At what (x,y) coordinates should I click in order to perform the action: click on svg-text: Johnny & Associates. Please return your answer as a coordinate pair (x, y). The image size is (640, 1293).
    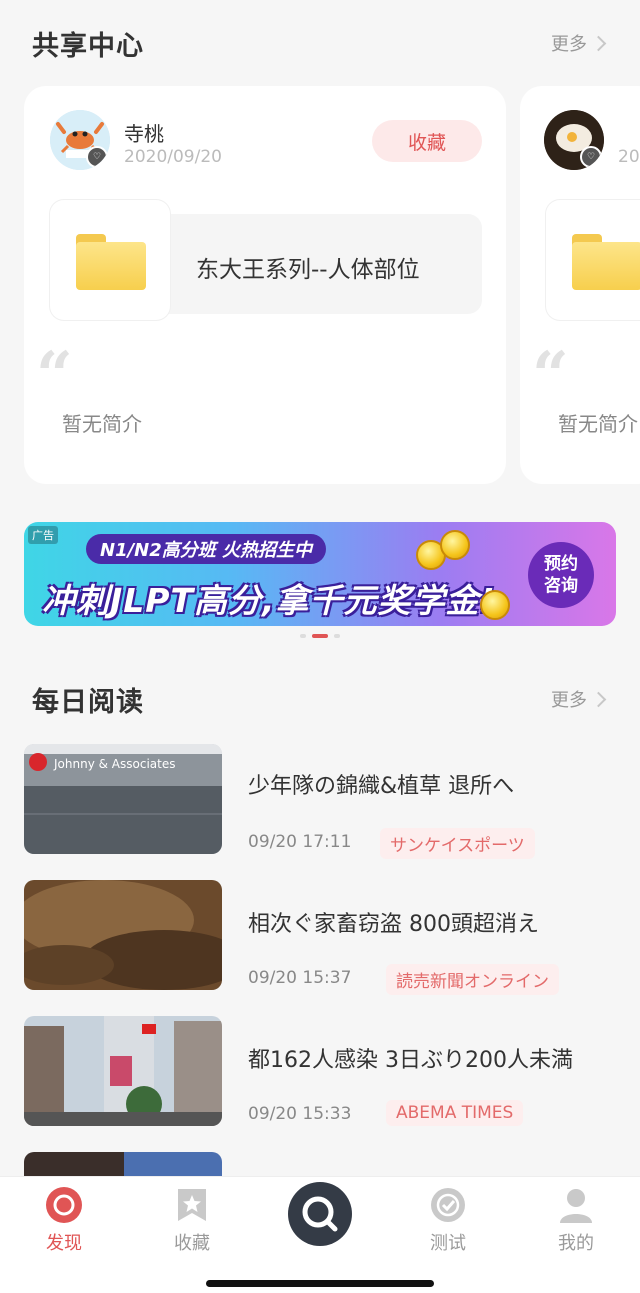
    Looking at the image, I should click on (114, 764).